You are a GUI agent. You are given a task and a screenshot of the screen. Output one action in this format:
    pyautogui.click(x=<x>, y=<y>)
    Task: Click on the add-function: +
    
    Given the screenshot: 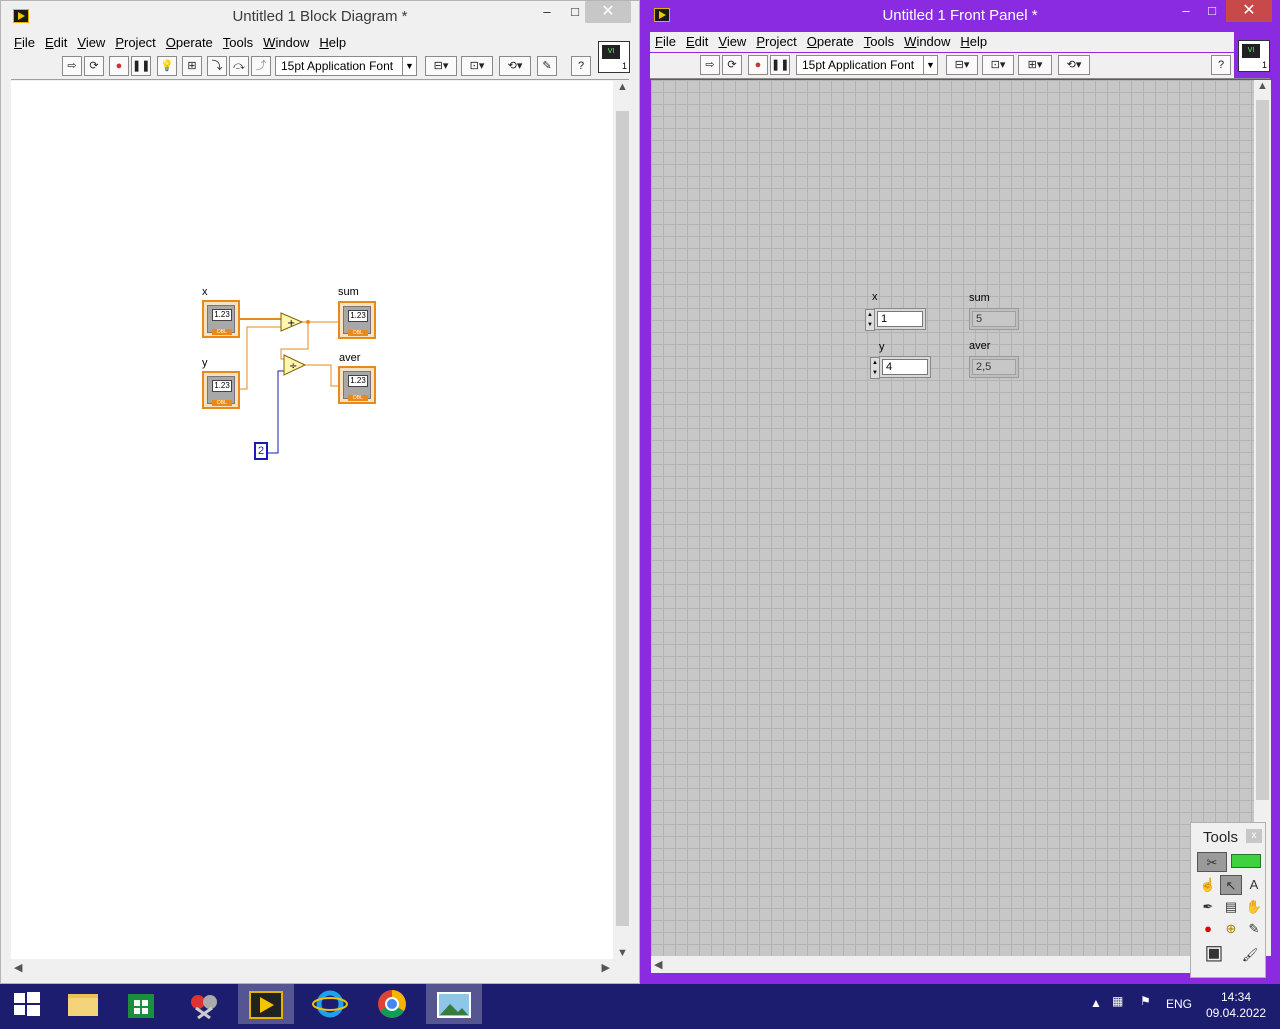 What is the action you would take?
    pyautogui.click(x=292, y=322)
    